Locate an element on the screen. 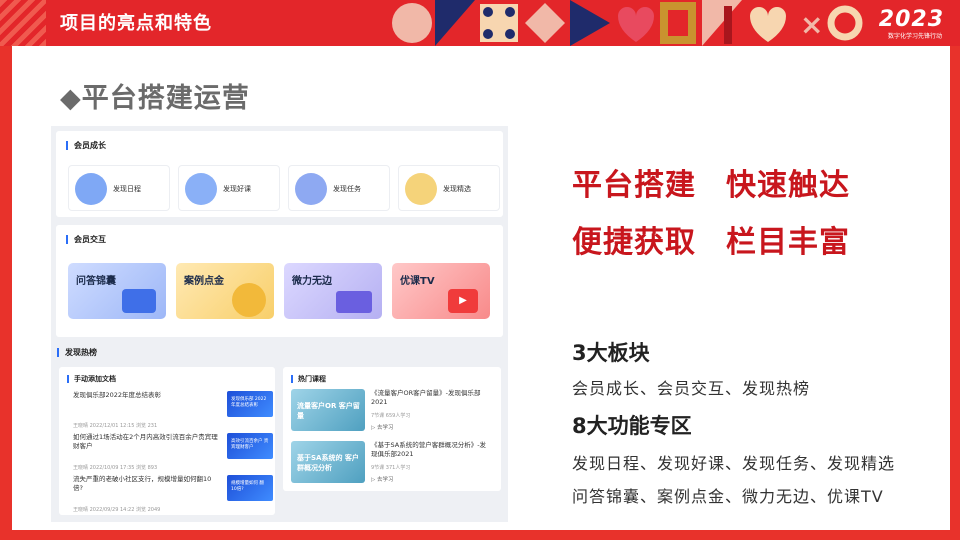 The image size is (960, 540). slogan-platform-build: 平台搭建 is located at coordinates (634, 185).